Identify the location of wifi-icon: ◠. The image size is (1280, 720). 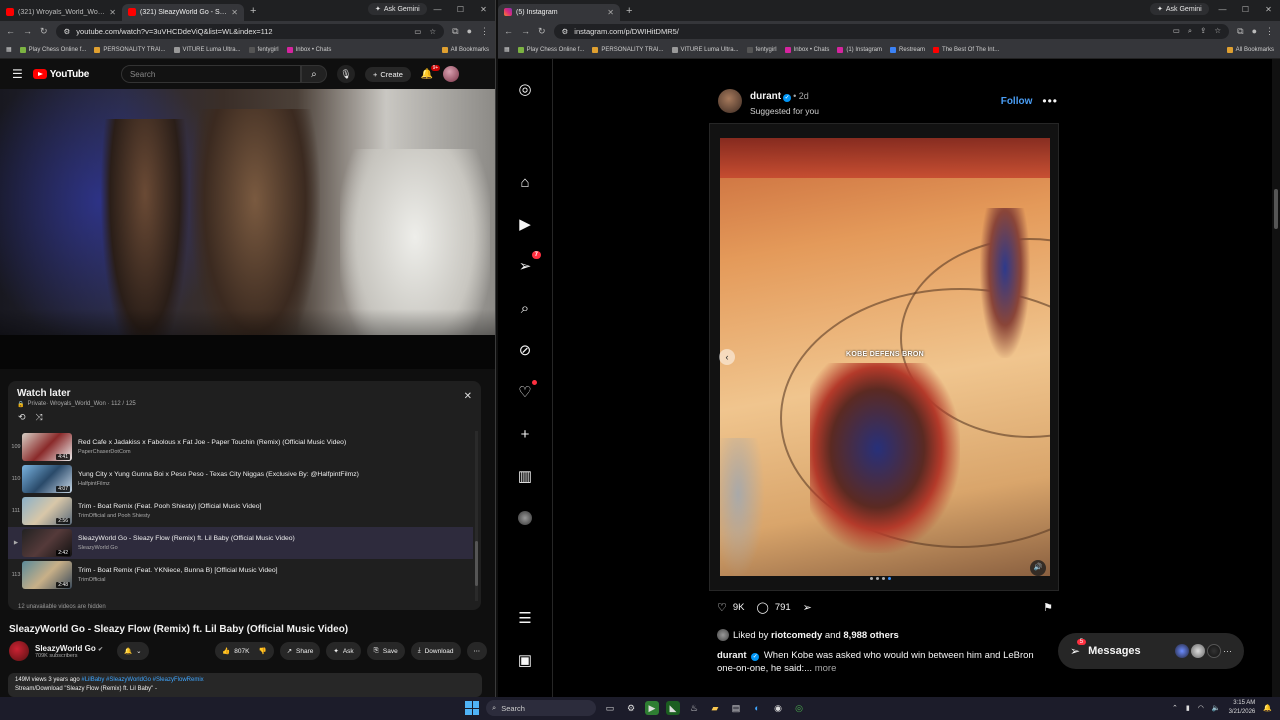
(1201, 708).